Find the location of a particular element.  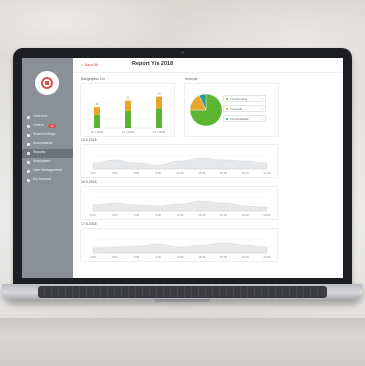

legend-select: Y/s worldwide › is located at coordinates (244, 118).